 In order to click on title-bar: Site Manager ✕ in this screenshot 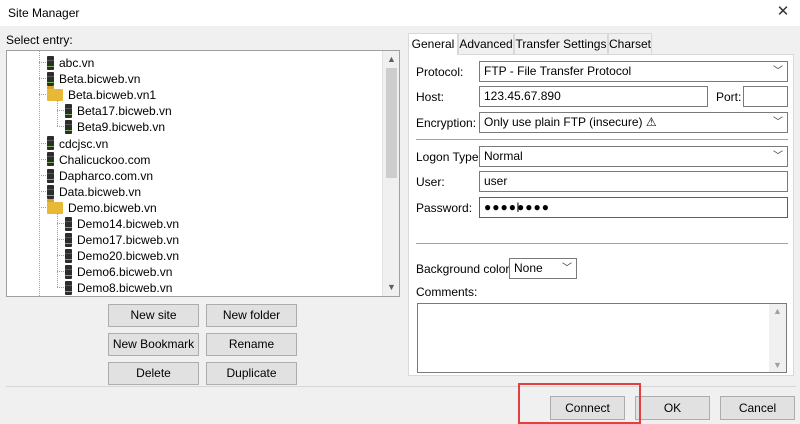, I will do `click(400, 13)`.